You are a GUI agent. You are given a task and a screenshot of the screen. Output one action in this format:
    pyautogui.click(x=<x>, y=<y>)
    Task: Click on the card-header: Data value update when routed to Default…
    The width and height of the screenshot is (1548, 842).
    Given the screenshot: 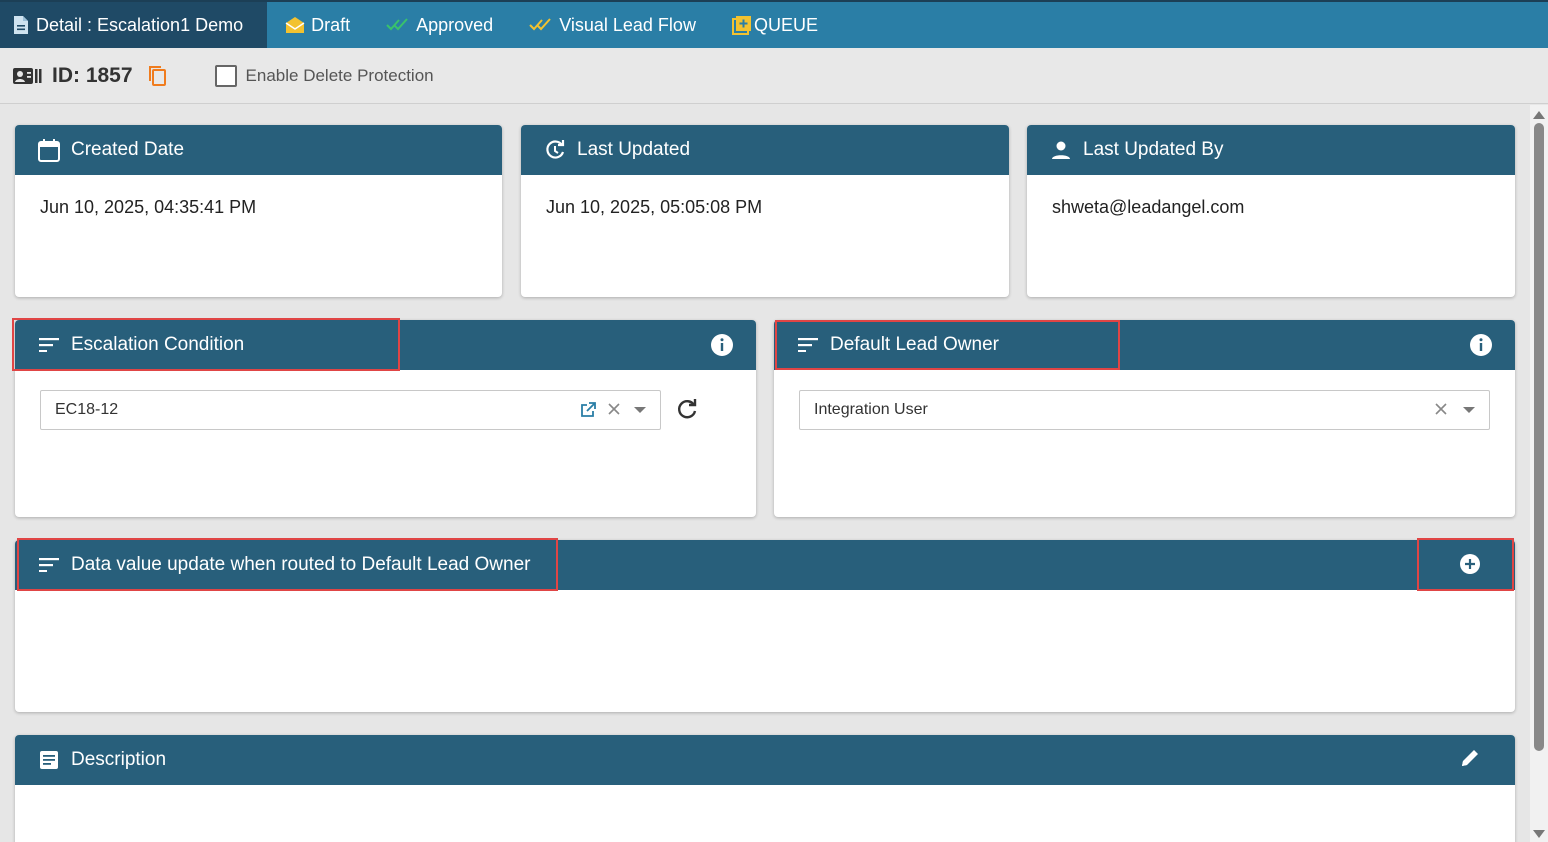 What is the action you would take?
    pyautogui.click(x=765, y=565)
    